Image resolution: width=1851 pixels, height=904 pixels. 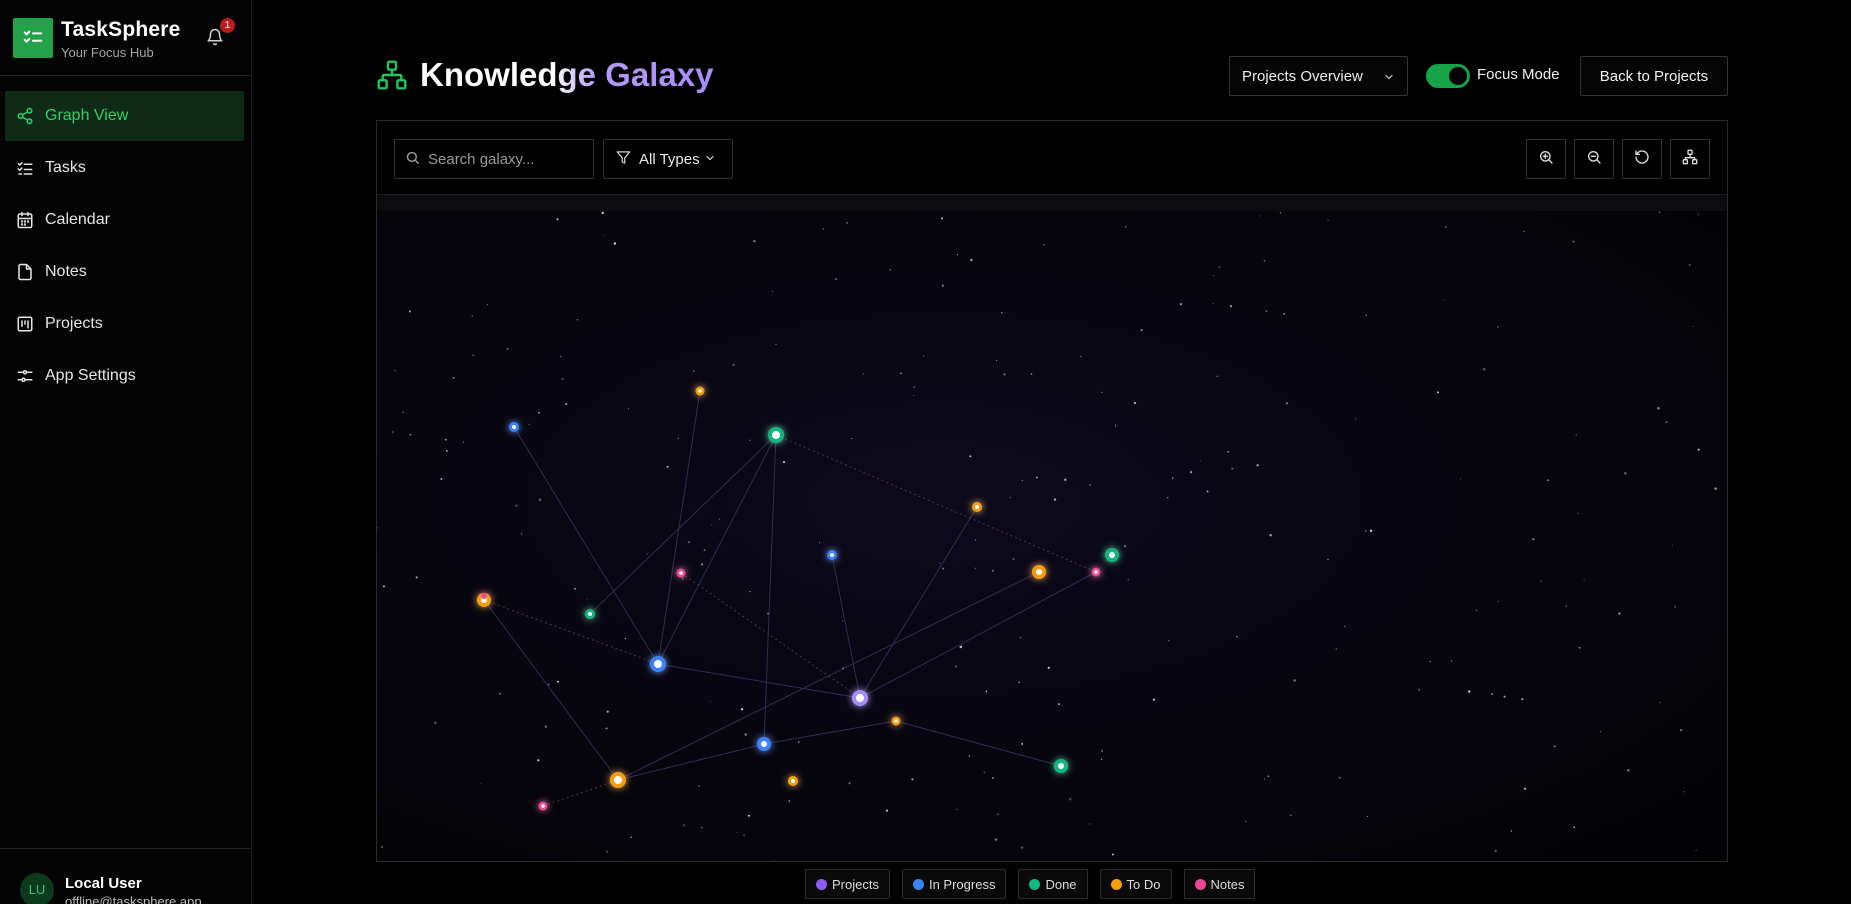 I want to click on legend-item-to-do: To Do, so click(x=1135, y=884).